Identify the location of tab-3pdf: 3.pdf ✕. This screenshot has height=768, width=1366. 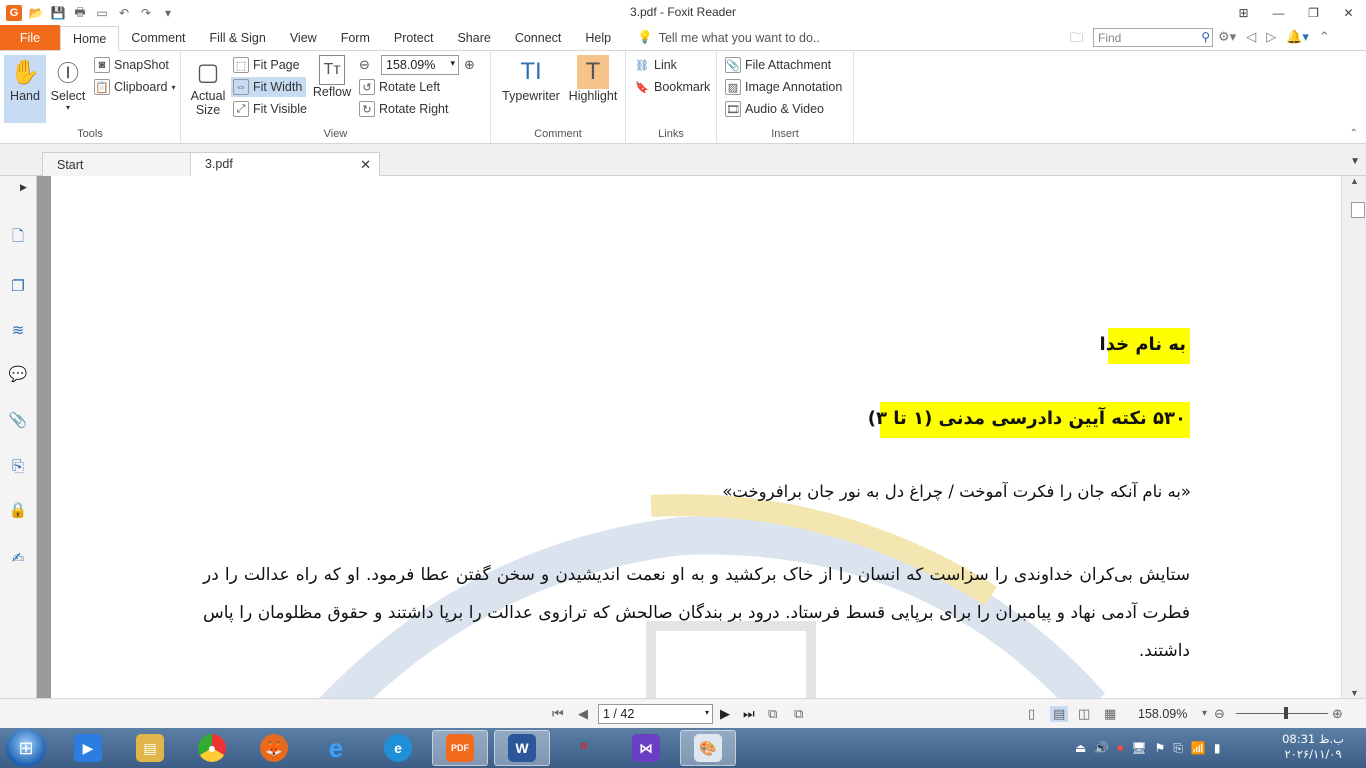
(285, 164).